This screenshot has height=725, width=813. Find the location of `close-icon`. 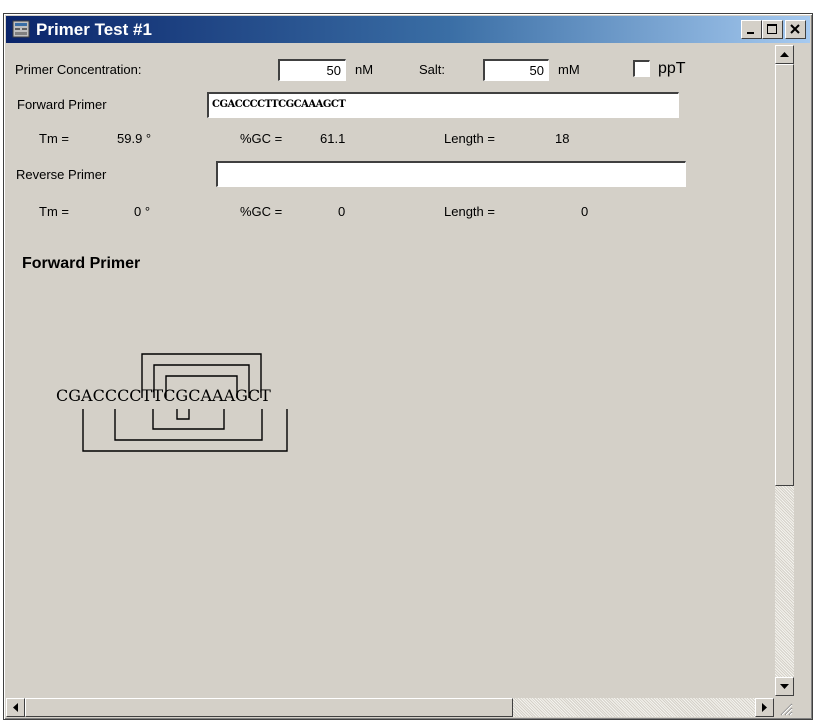

close-icon is located at coordinates (795, 29).